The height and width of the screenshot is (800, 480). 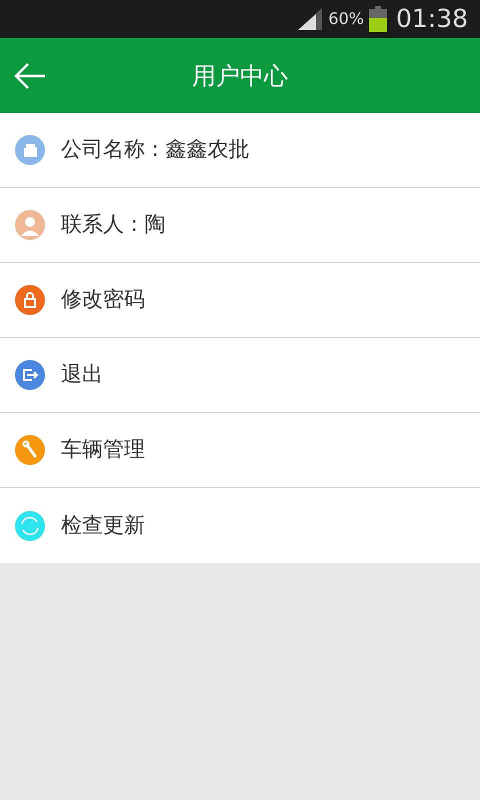 What do you see at coordinates (103, 450) in the screenshot?
I see `menu-label: 车辆管理` at bounding box center [103, 450].